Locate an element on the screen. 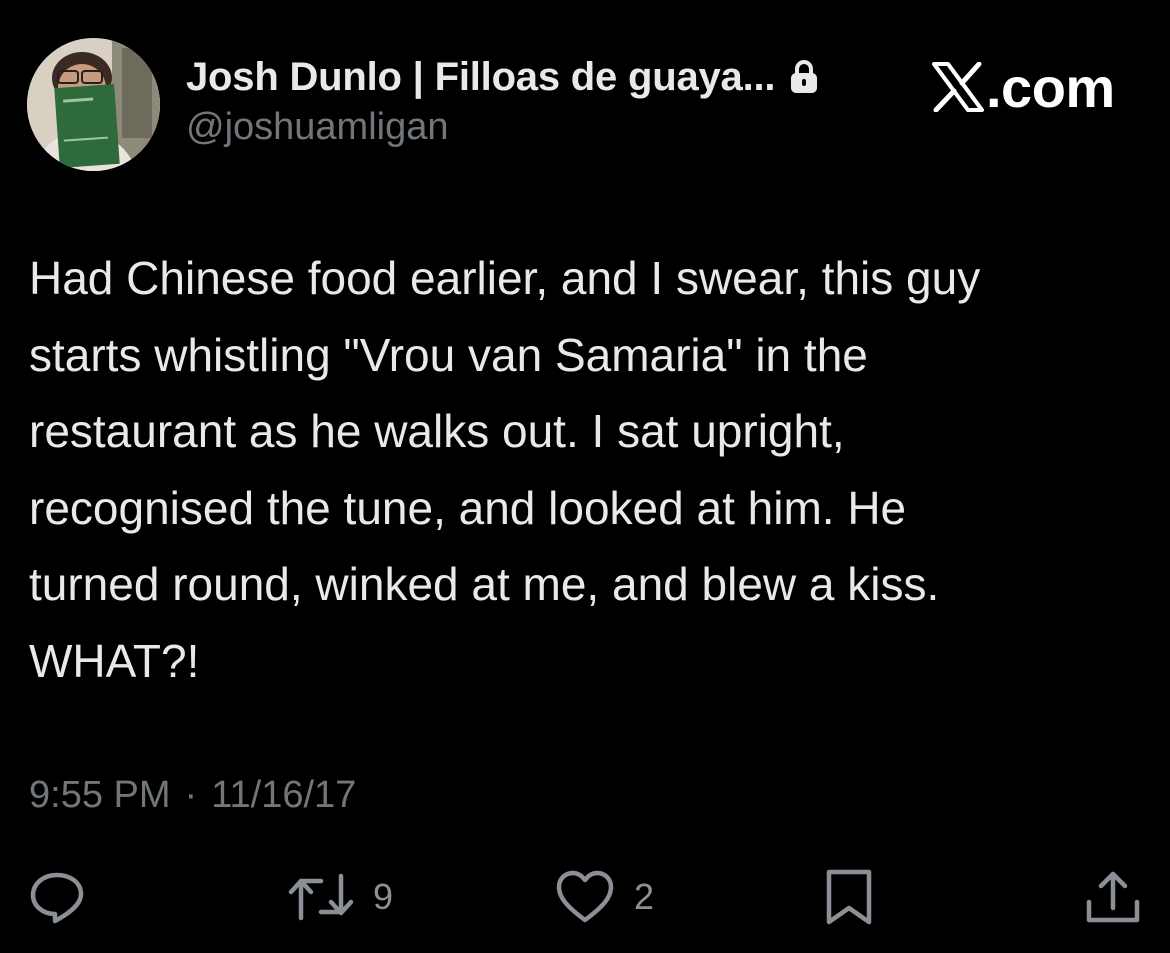  tweet-timestamp: 9:55 PM · 11/16/17 is located at coordinates (192, 795).